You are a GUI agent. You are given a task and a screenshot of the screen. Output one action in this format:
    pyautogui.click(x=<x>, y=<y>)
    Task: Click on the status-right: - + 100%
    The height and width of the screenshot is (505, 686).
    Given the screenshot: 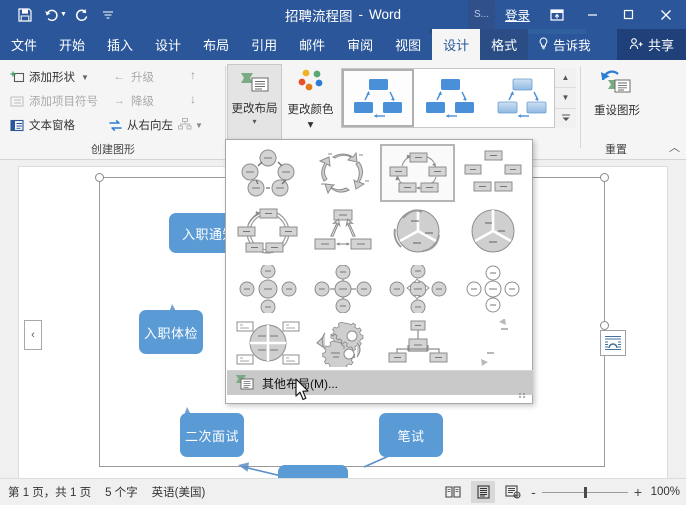 What is the action you would take?
    pyautogui.click(x=560, y=492)
    